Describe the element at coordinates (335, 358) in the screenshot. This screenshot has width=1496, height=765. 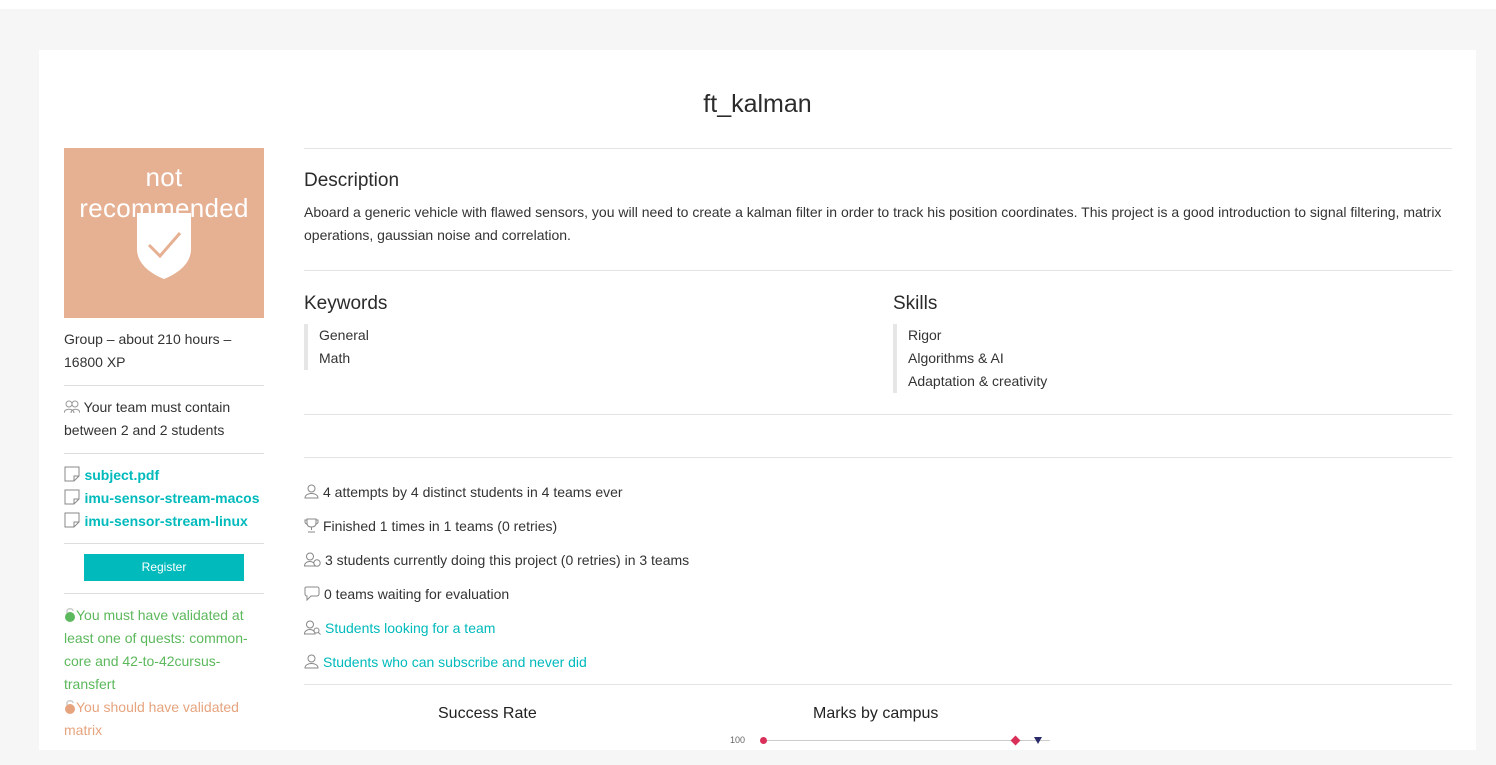
I see `keyword-item: Math` at that location.